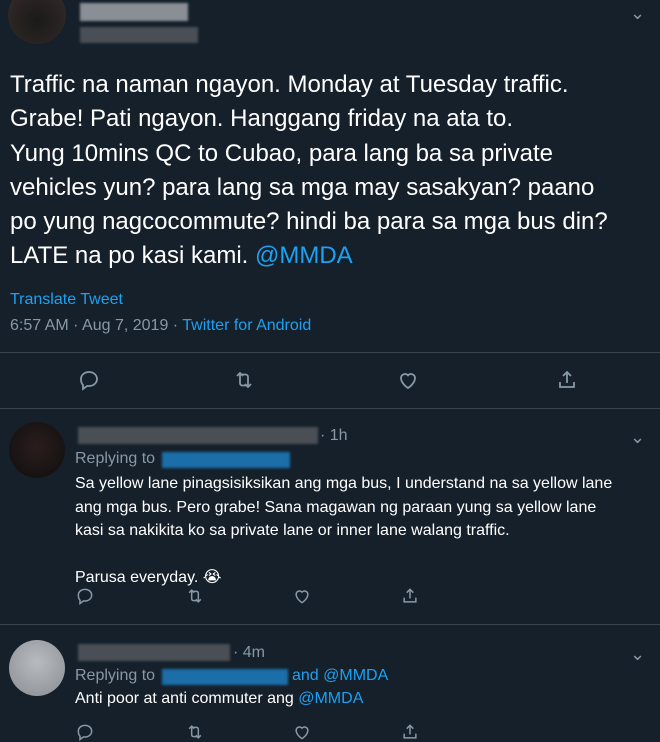 The width and height of the screenshot is (660, 742). What do you see at coordinates (340, 676) in the screenshot?
I see `reply2-mentions: and @MMDA` at bounding box center [340, 676].